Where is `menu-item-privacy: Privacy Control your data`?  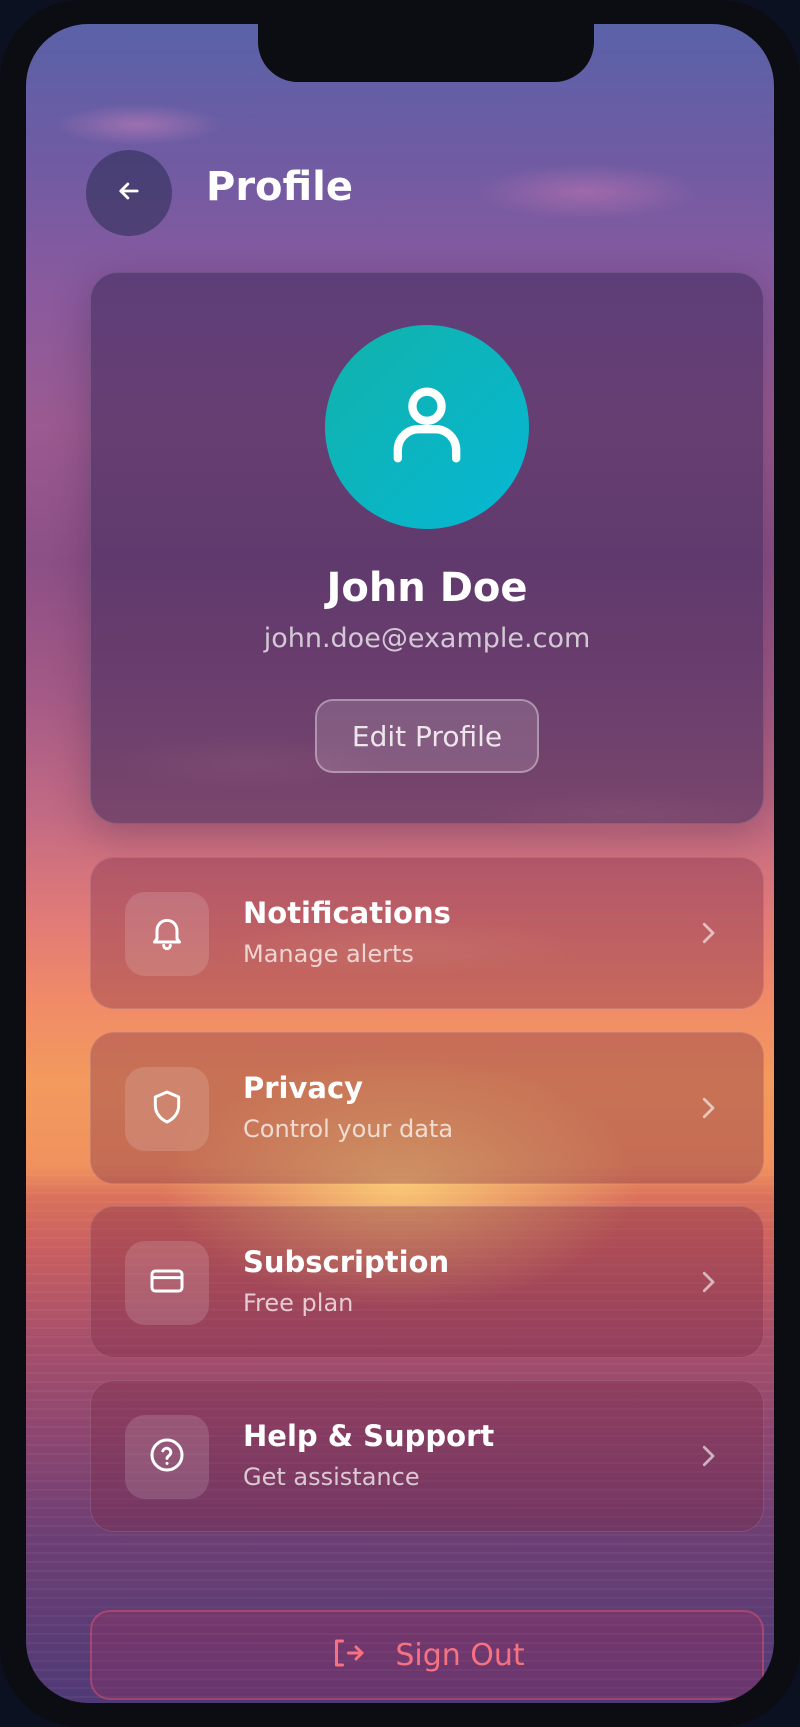 menu-item-privacy: Privacy Control your data is located at coordinates (427, 1108).